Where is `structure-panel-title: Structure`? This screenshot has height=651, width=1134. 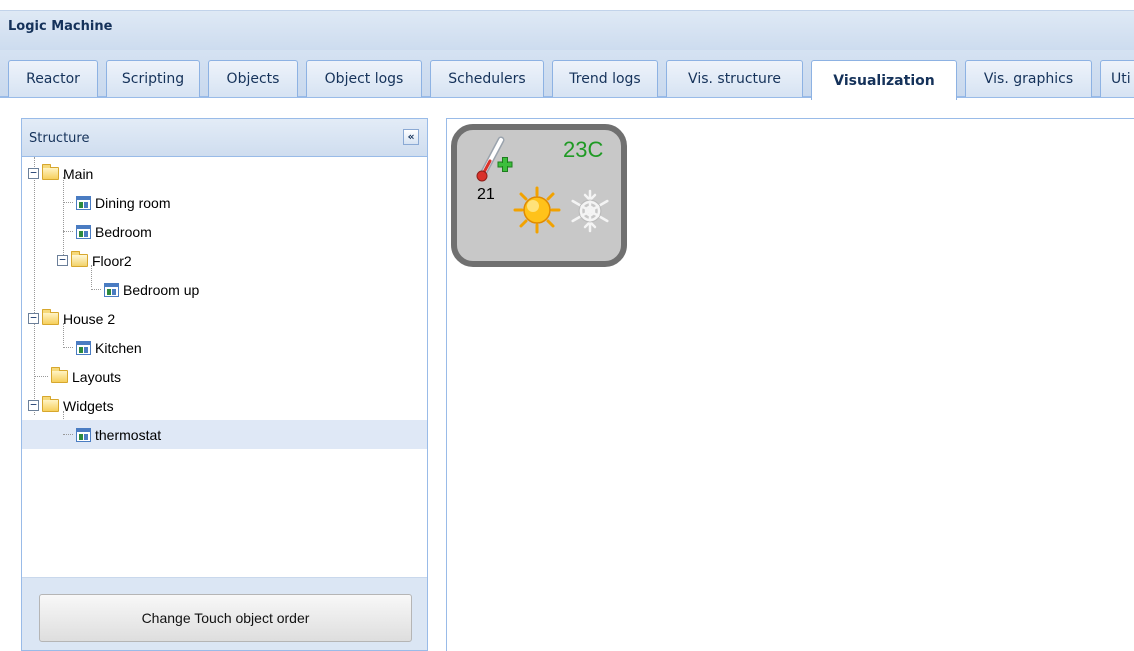
structure-panel-title: Structure is located at coordinates (59, 138).